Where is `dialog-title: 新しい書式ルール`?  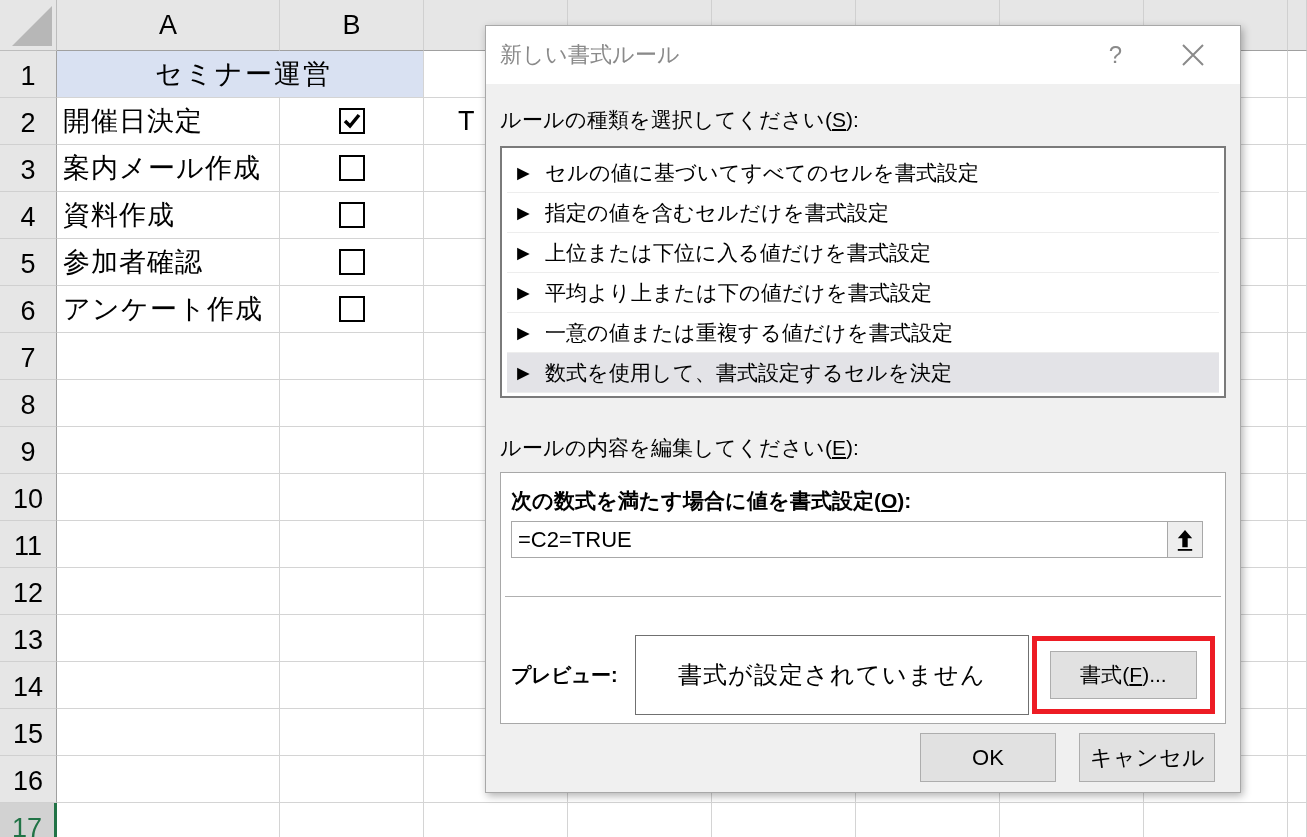
dialog-title: 新しい書式ルール is located at coordinates (590, 55).